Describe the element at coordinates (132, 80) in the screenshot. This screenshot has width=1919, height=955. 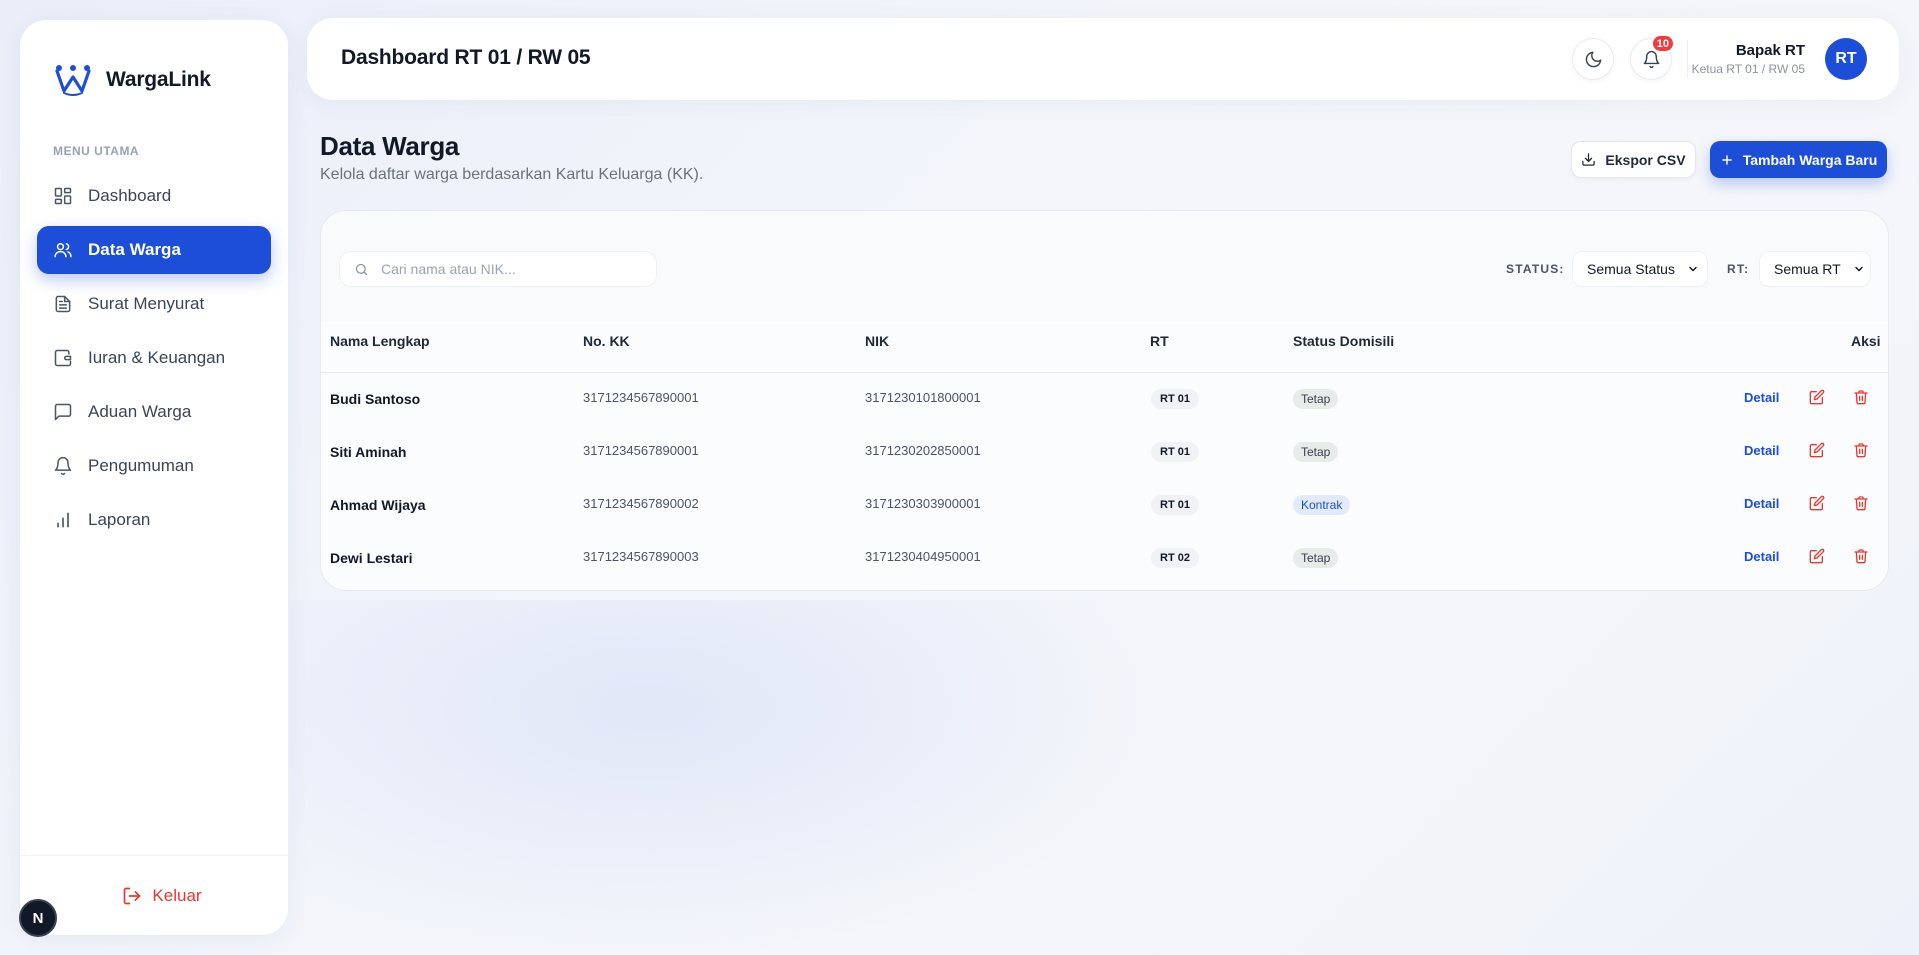
I see `brand: WargaLink` at that location.